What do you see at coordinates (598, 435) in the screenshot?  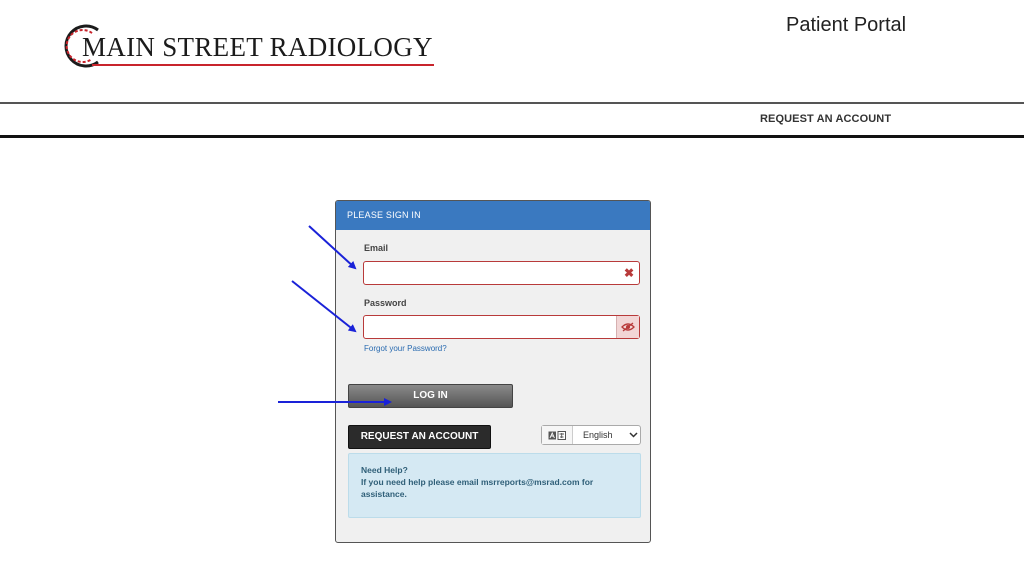 I see `language-selected-value: English` at bounding box center [598, 435].